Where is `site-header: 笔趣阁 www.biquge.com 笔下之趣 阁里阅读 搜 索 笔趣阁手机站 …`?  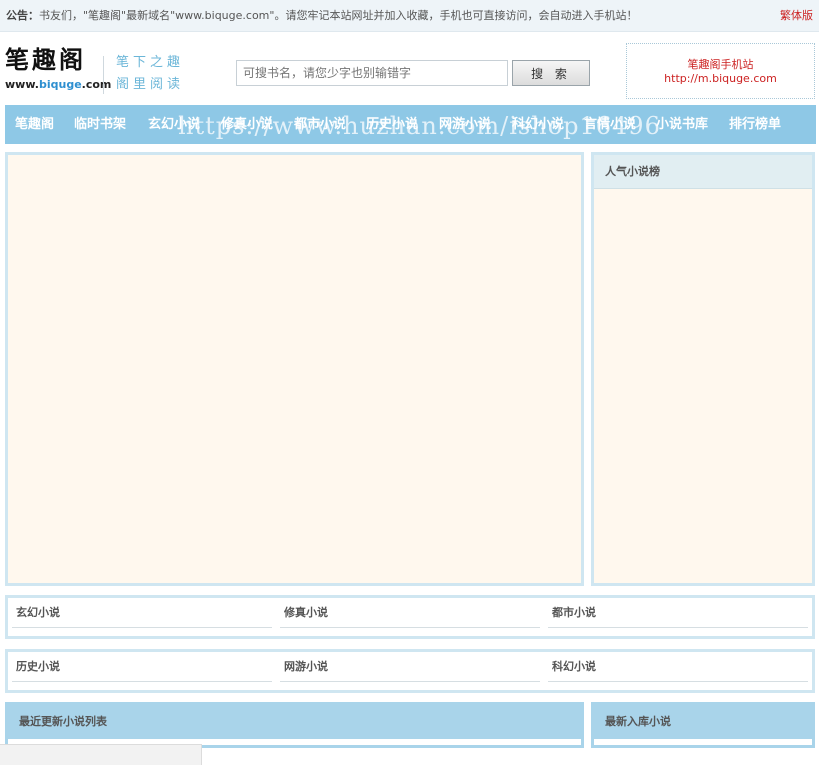 site-header: 笔趣阁 www.biquge.com 笔下之趣 阁里阅读 搜 索 笔趣阁手机站 … is located at coordinates (409, 68).